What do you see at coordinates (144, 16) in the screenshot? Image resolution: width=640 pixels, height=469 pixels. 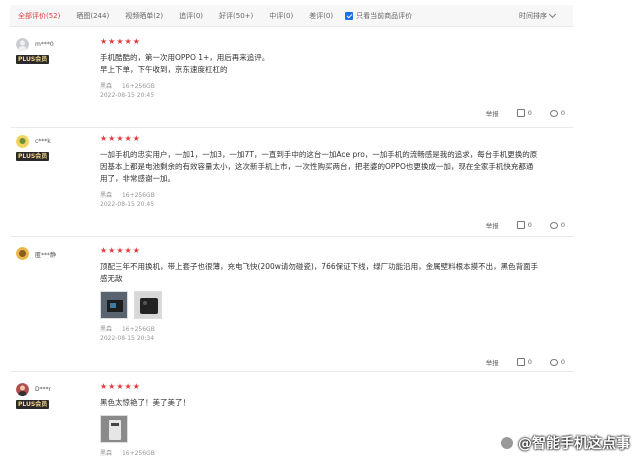 I see `tab-video-reviews: 视频晒单(2)` at bounding box center [144, 16].